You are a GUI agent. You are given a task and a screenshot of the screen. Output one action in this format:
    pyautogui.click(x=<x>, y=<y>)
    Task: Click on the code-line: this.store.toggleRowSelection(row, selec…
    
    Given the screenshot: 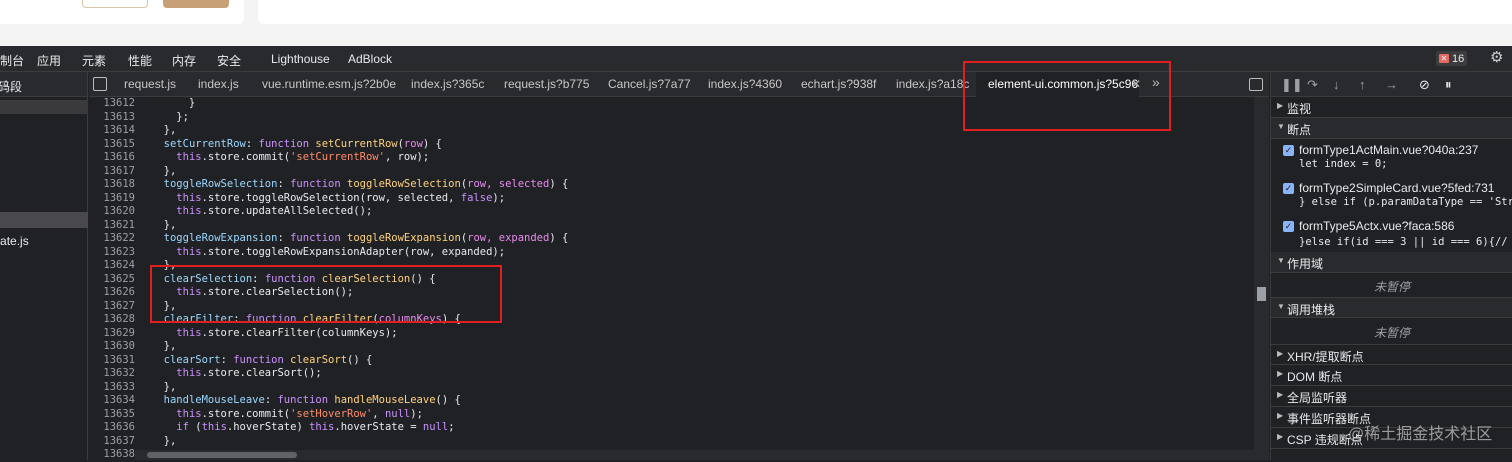 What is the action you would take?
    pyautogui.click(x=359, y=199)
    